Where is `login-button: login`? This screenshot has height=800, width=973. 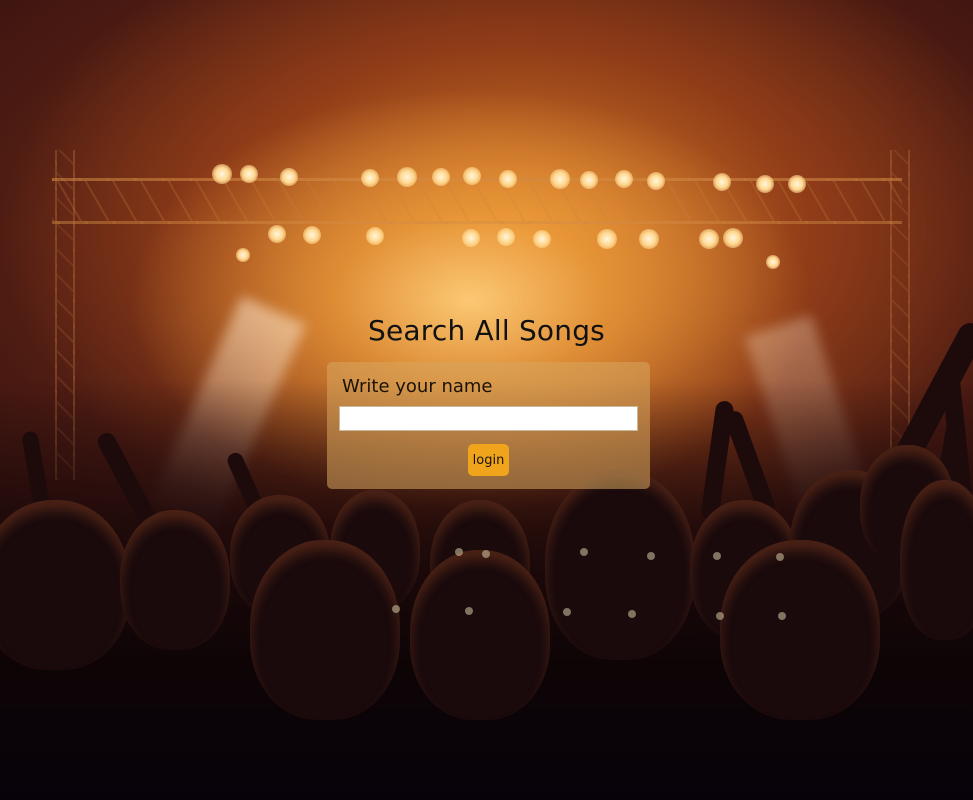 login-button: login is located at coordinates (488, 460).